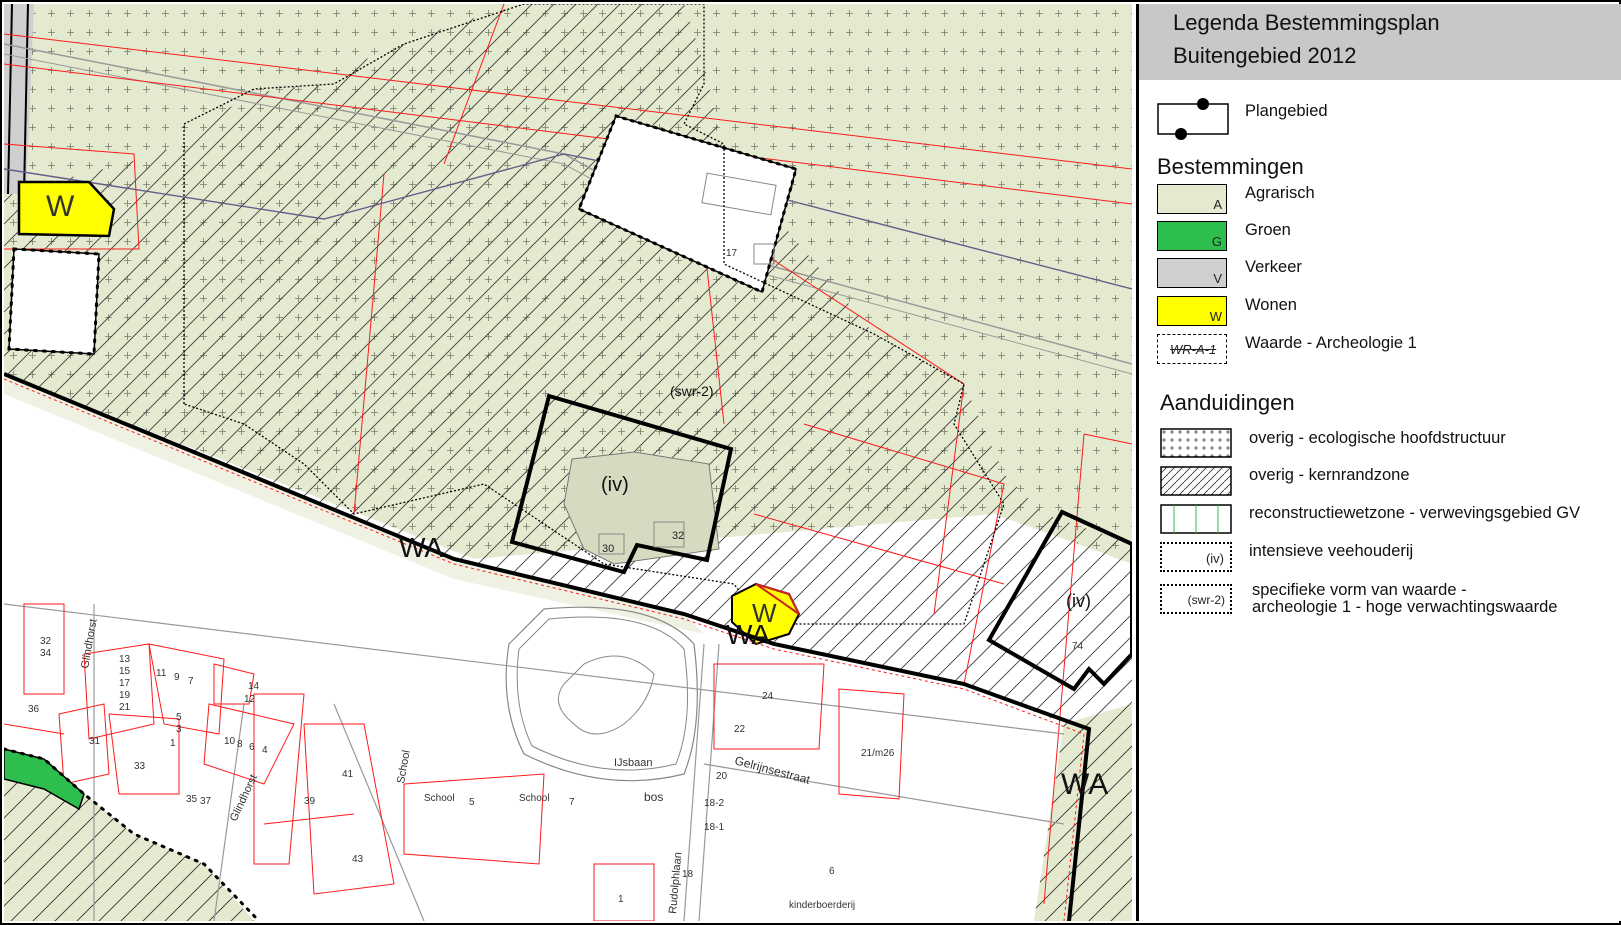 This screenshot has width=1621, height=925. What do you see at coordinates (1196, 519) in the screenshot?
I see `vertical-lines-icon` at bounding box center [1196, 519].